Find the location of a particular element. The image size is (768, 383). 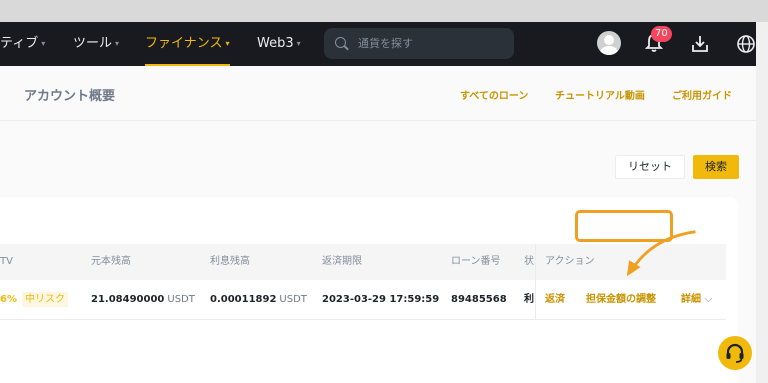

col-interest: 利息残高 is located at coordinates (230, 261).